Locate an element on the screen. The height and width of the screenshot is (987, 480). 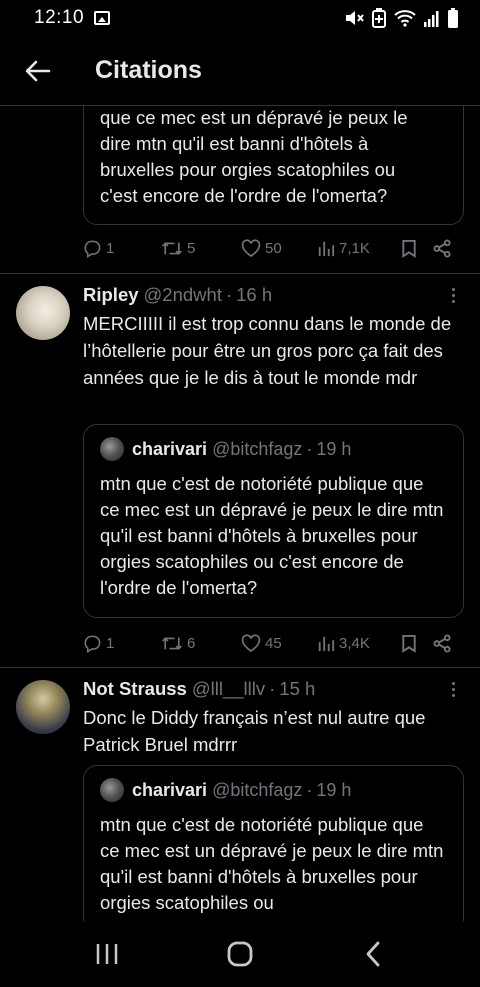
like-count: 45 is located at coordinates (273, 643).